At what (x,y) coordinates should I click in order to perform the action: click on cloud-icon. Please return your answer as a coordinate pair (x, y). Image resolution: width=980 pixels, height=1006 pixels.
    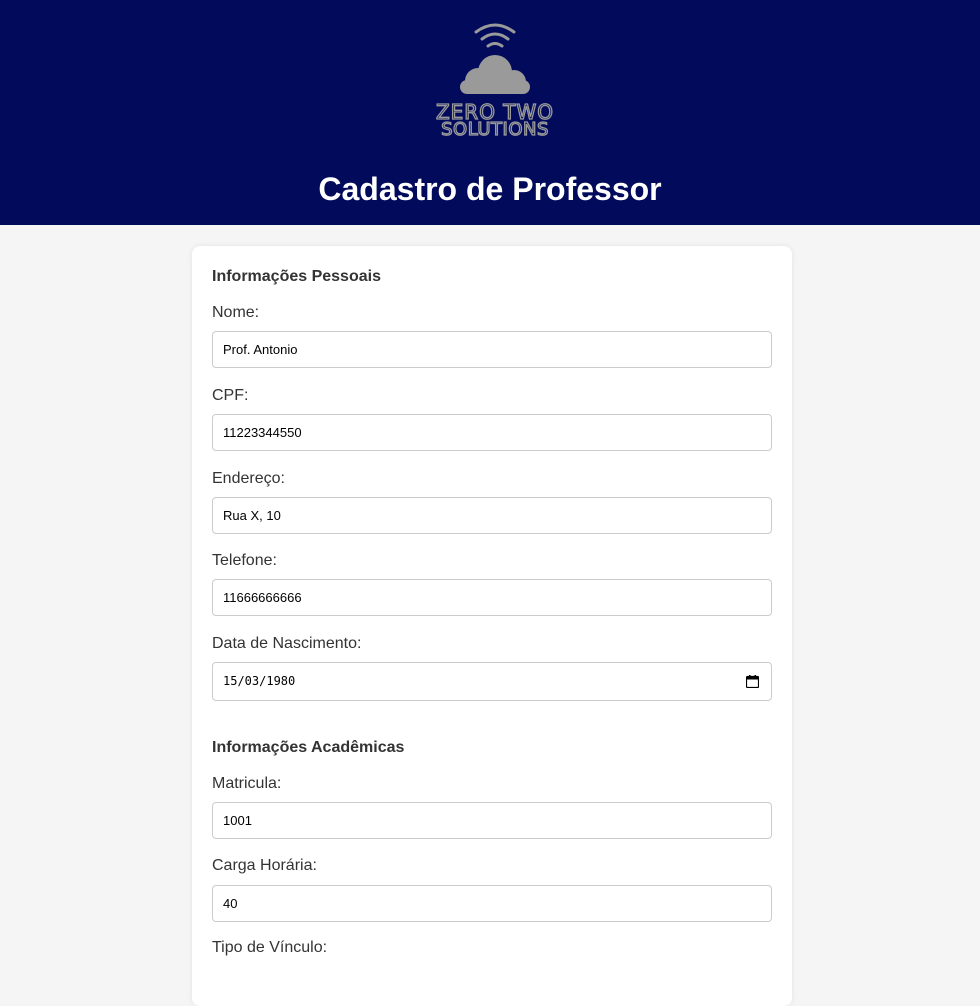
    Looking at the image, I should click on (495, 74).